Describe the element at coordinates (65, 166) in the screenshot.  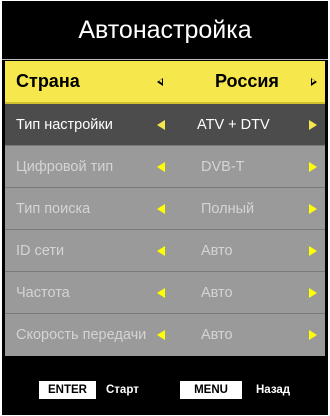
I see `row-digital-type-label: Цифровой тип` at that location.